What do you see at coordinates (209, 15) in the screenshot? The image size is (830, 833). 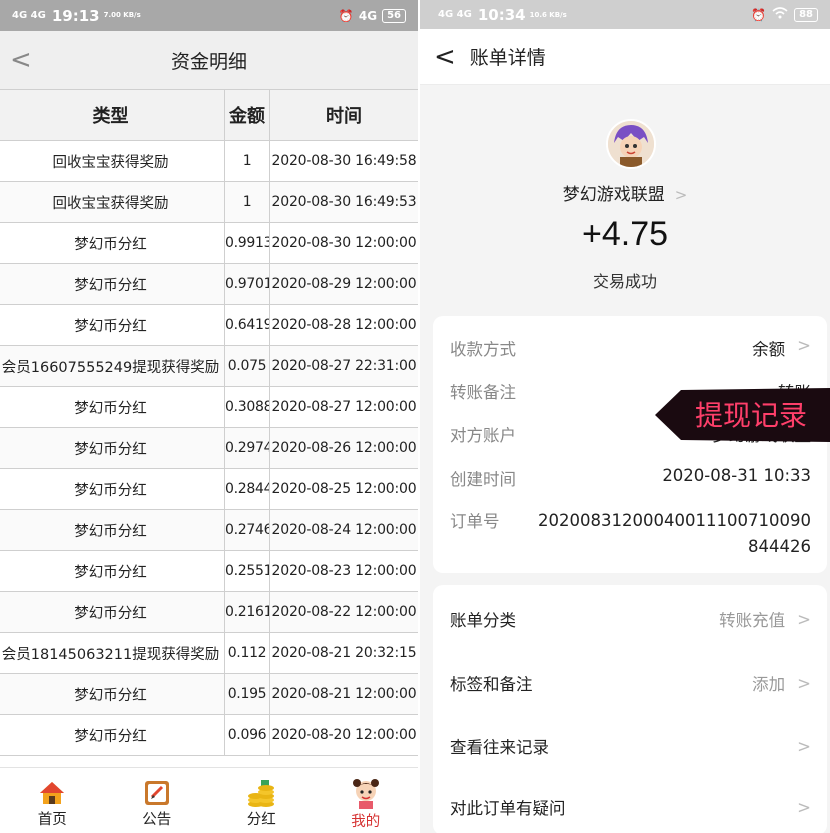 I see `status-bar: 4G 4G 19:13 7.00 KB/s ⏰ 4G 56` at bounding box center [209, 15].